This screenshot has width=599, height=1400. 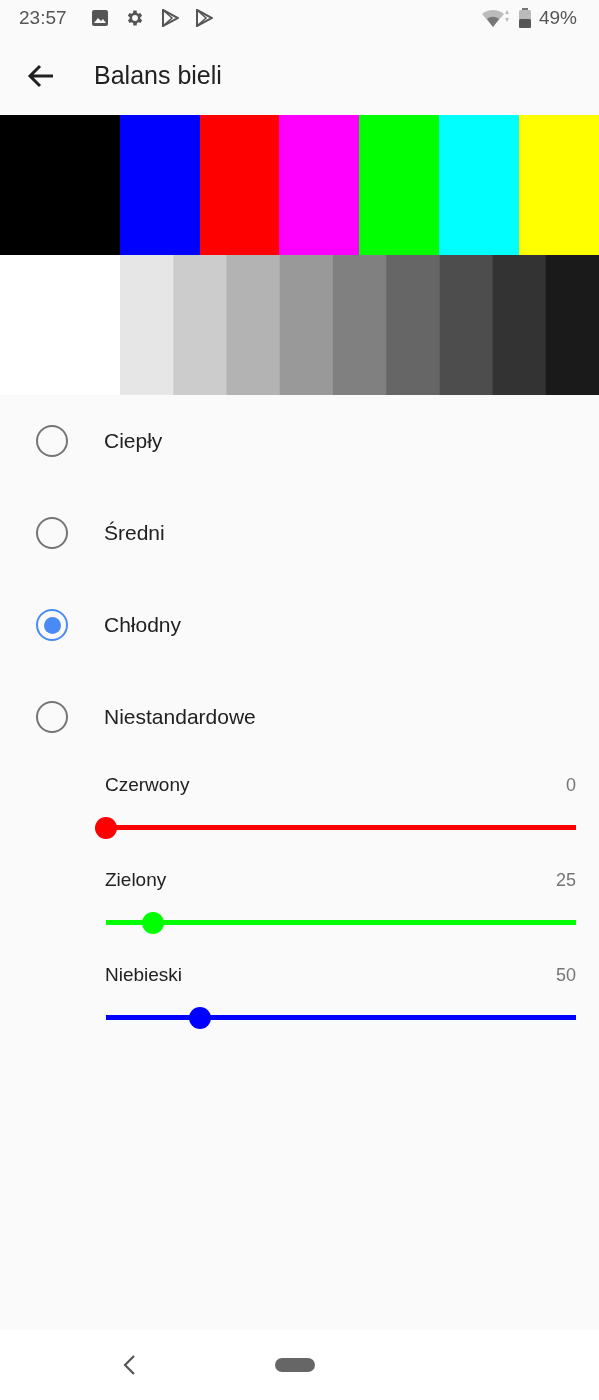 What do you see at coordinates (571, 785) in the screenshot?
I see `slider-value: 0` at bounding box center [571, 785].